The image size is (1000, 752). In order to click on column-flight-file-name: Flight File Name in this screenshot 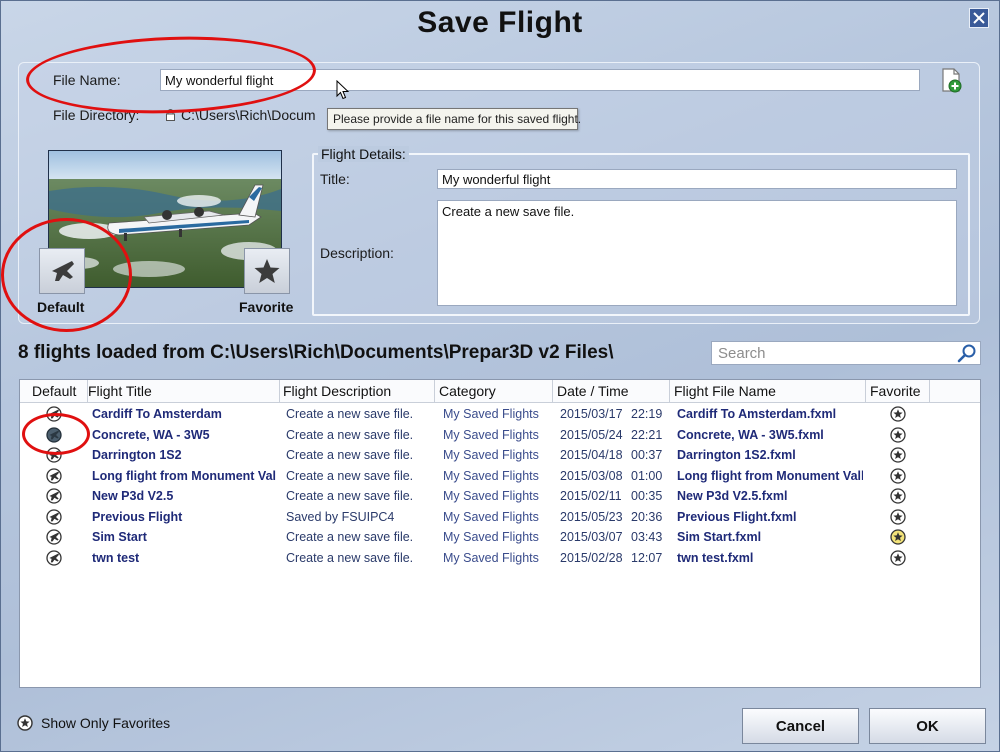, I will do `click(768, 391)`.